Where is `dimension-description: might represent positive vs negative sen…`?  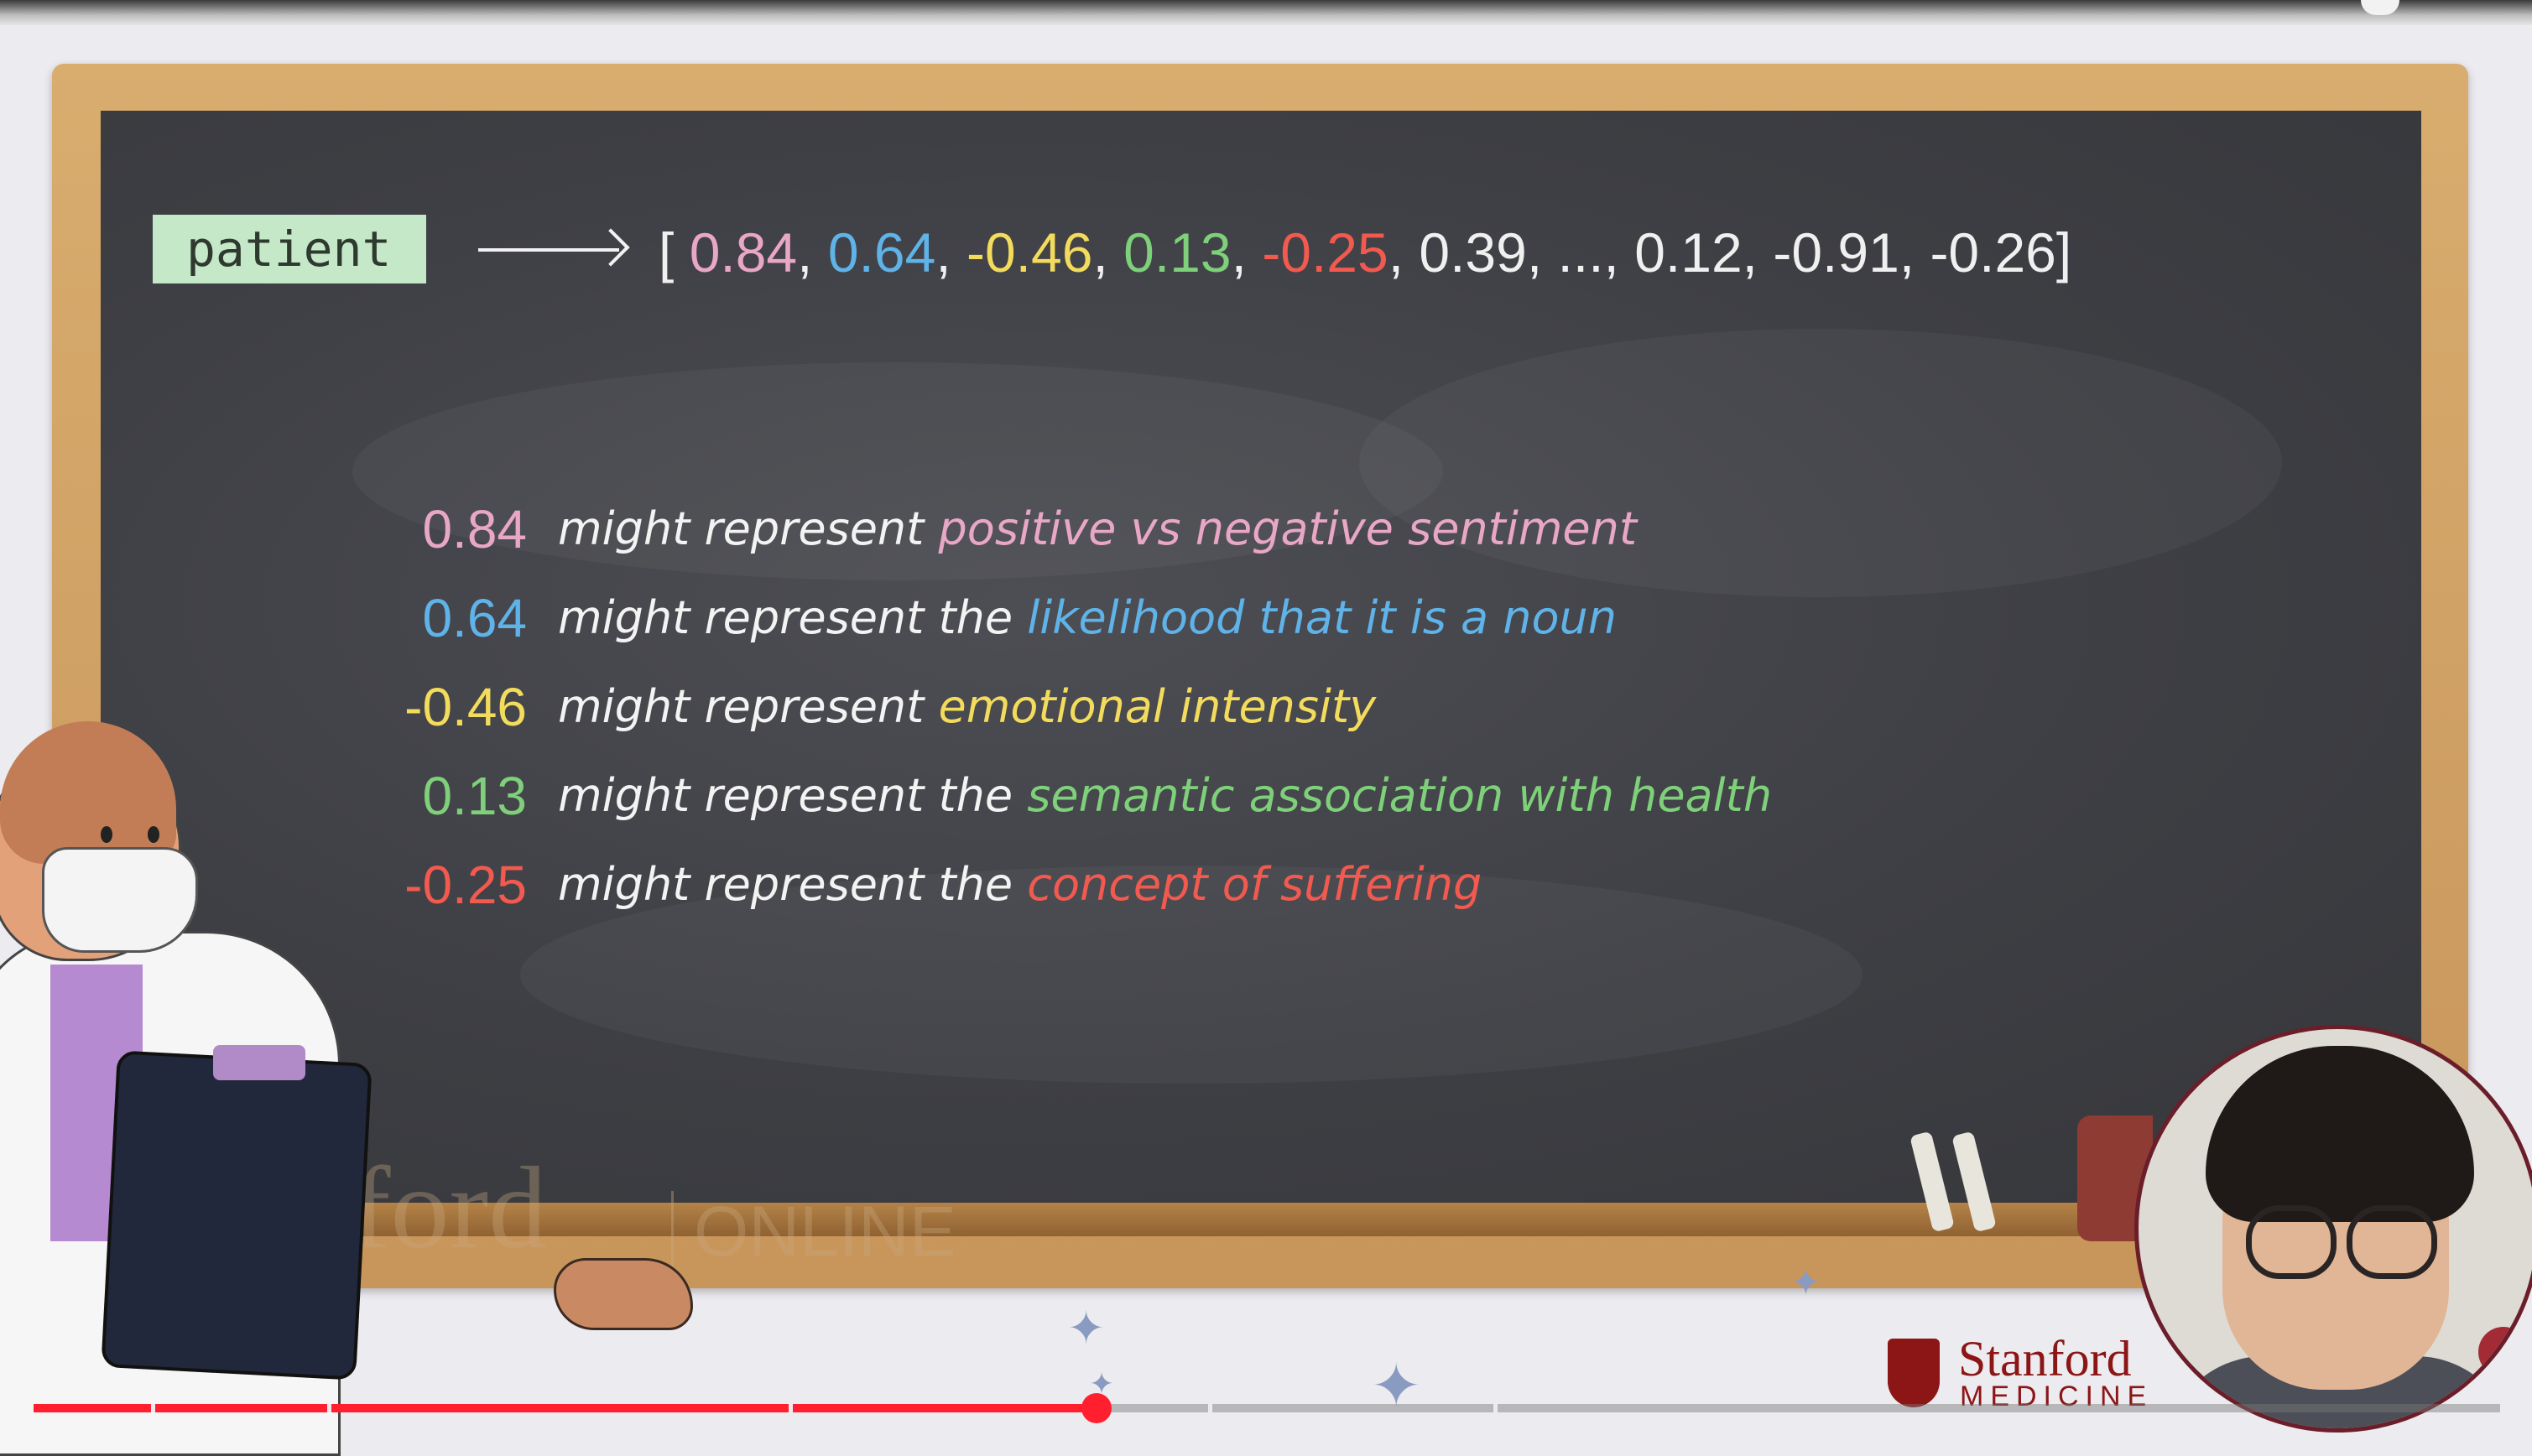
dimension-description: might represent positive vs negative sen… is located at coordinates (1098, 529).